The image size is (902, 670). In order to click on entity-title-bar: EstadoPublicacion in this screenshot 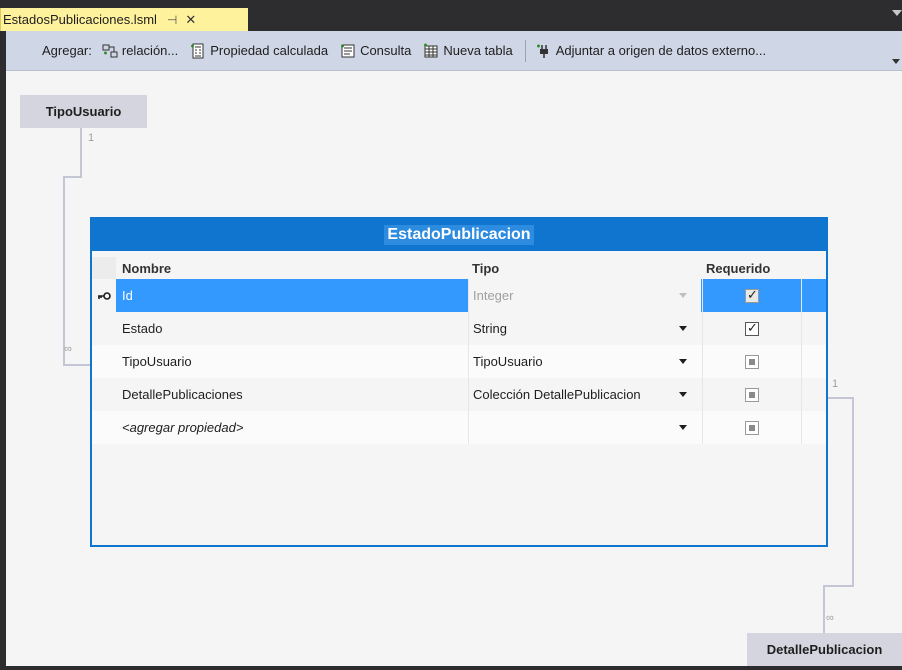, I will do `click(459, 235)`.